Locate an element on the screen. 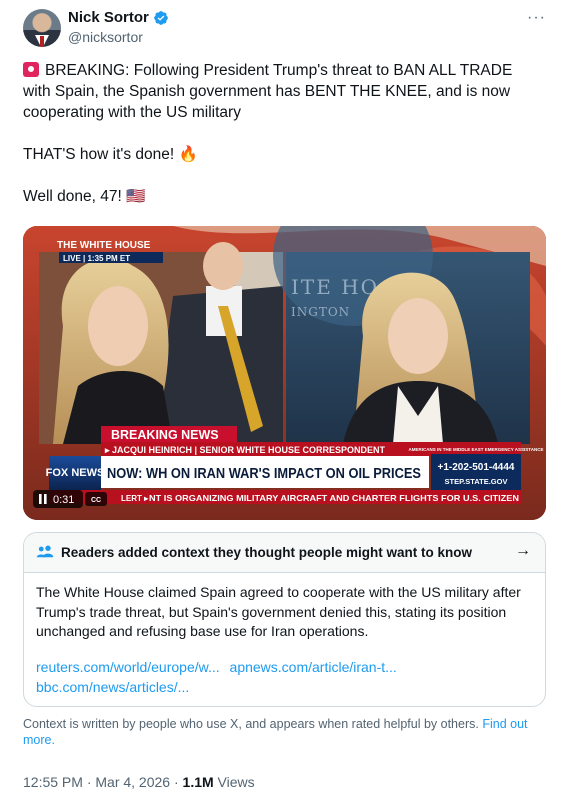 This screenshot has width=572, height=800. left-panel is located at coordinates (161, 343).